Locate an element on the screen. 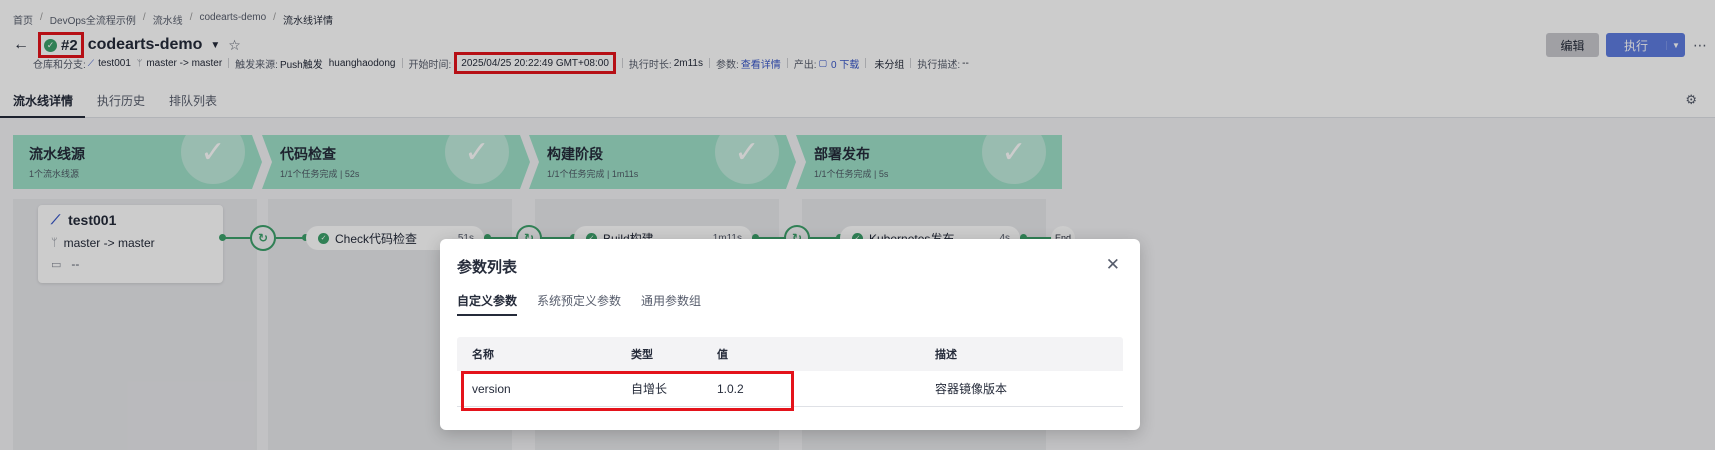 This screenshot has height=450, width=1715. modal-title: 参数列表 is located at coordinates (487, 267).